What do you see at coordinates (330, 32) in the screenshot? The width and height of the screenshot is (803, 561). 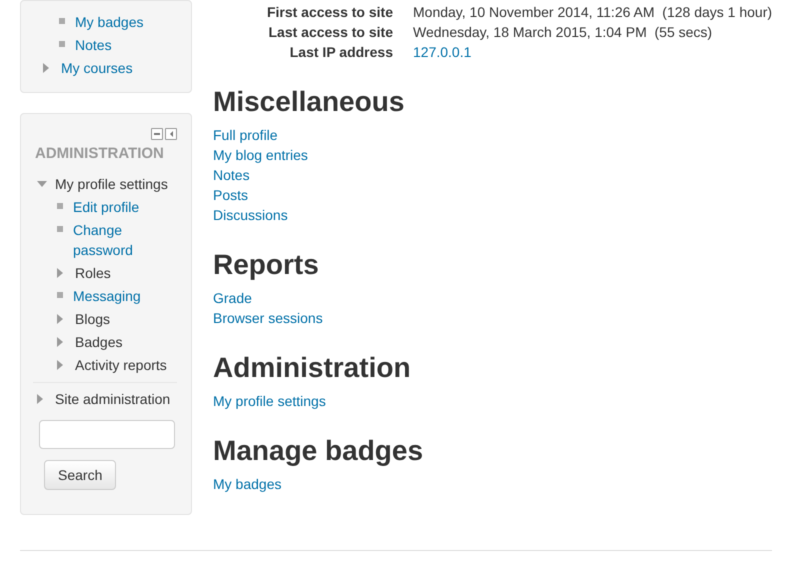 I see `detail-label: Last access to site` at bounding box center [330, 32].